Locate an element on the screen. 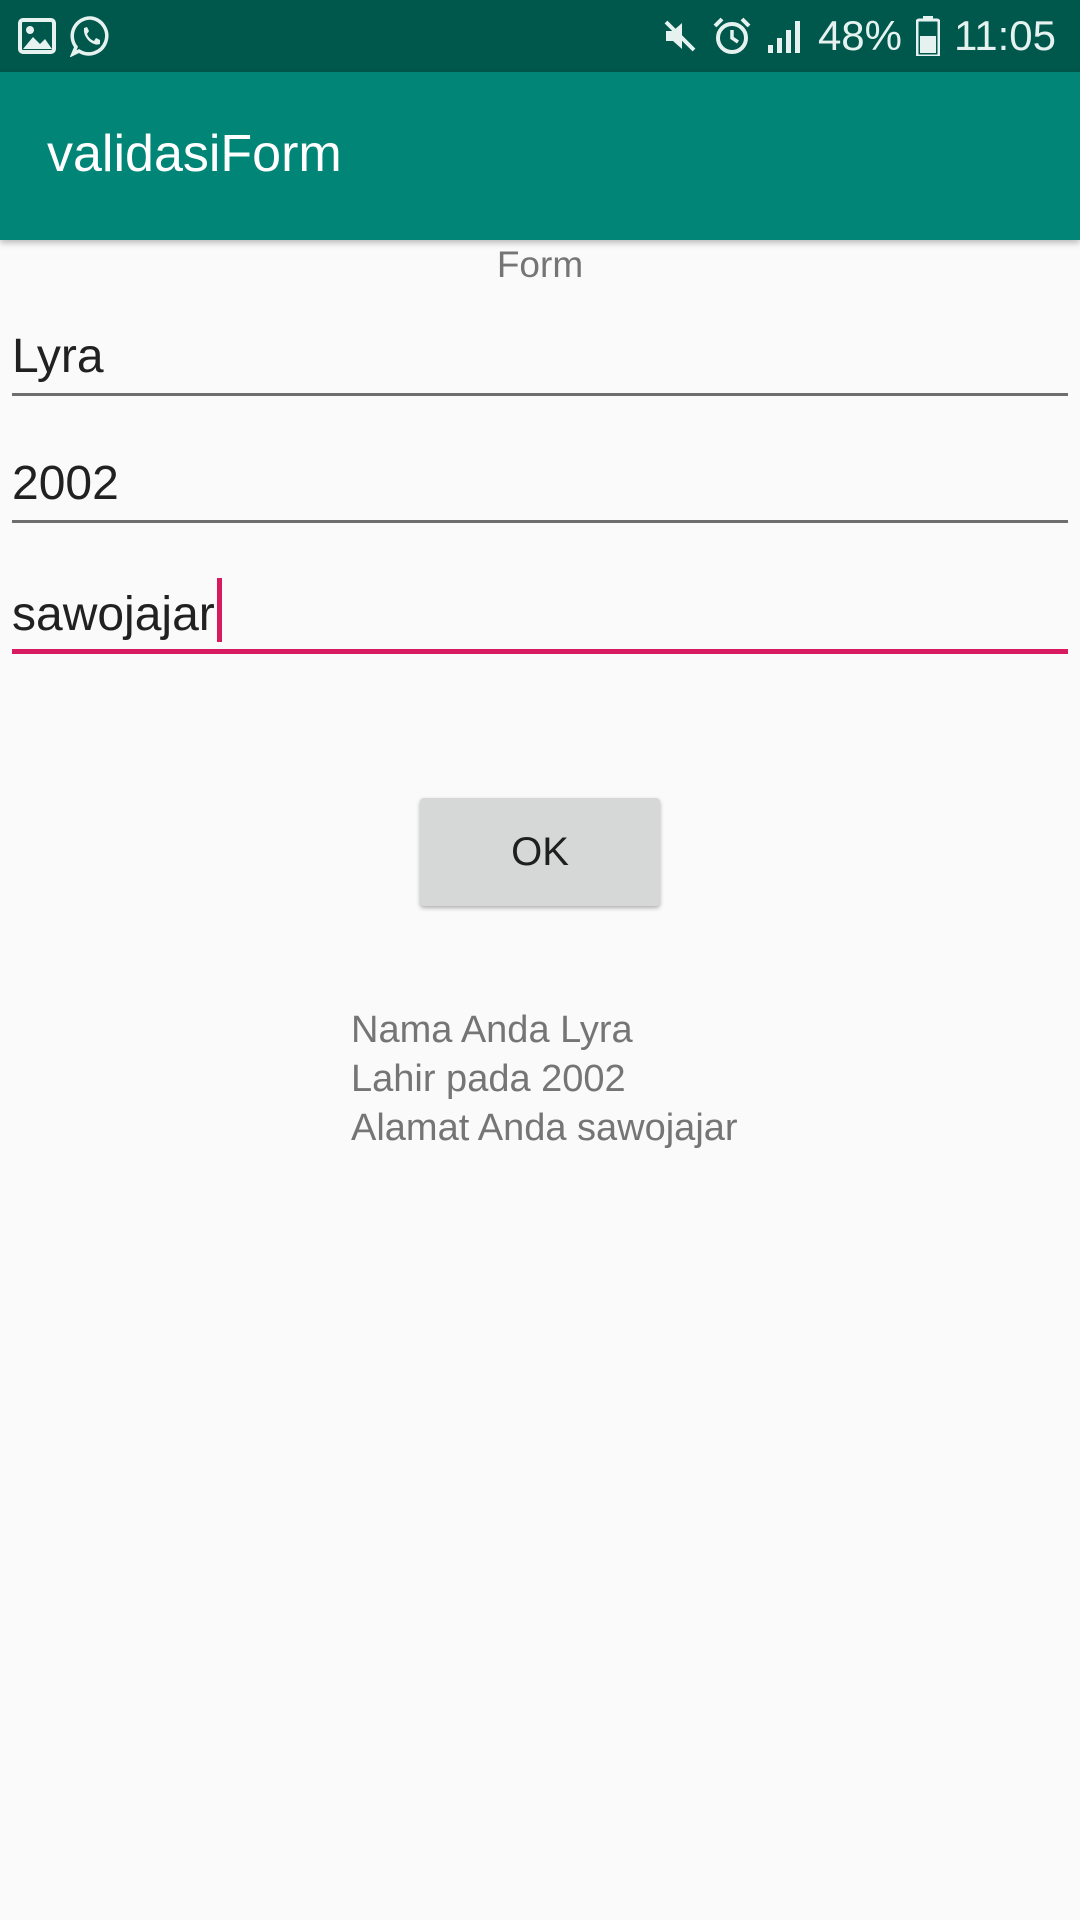 The width and height of the screenshot is (1080, 1920). name-field-value: Lyra is located at coordinates (58, 356).